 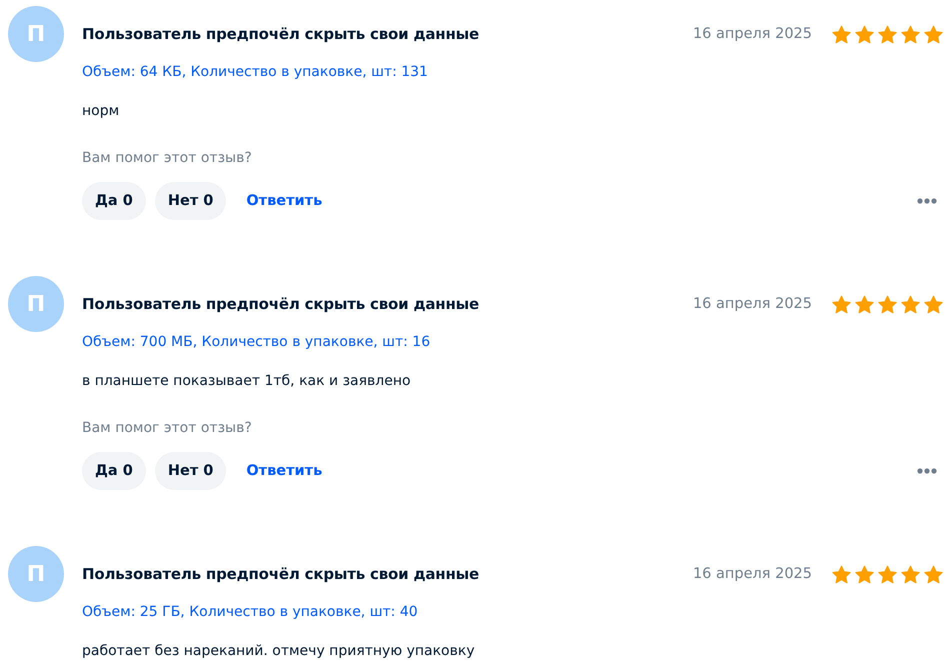 What do you see at coordinates (101, 111) in the screenshot?
I see `review-text: норм` at bounding box center [101, 111].